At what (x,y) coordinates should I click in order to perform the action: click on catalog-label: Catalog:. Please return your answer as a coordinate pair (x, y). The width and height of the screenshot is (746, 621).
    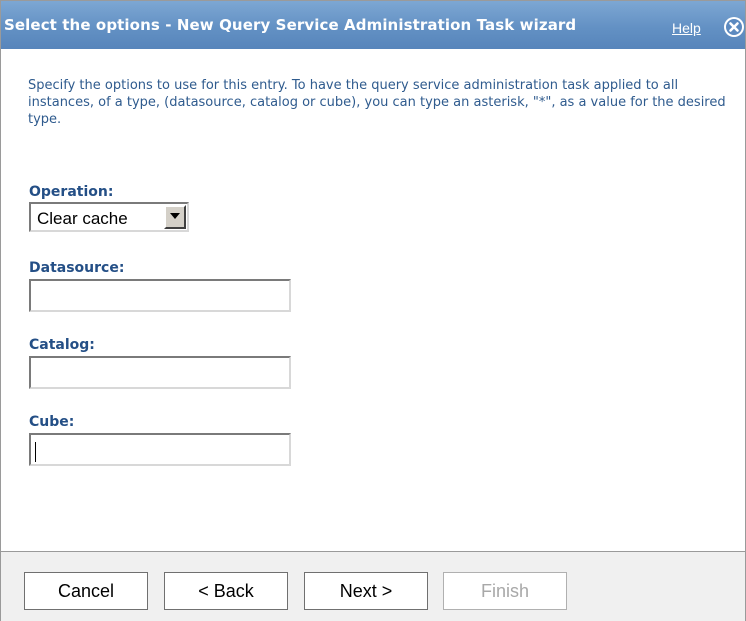
    Looking at the image, I should click on (62, 345).